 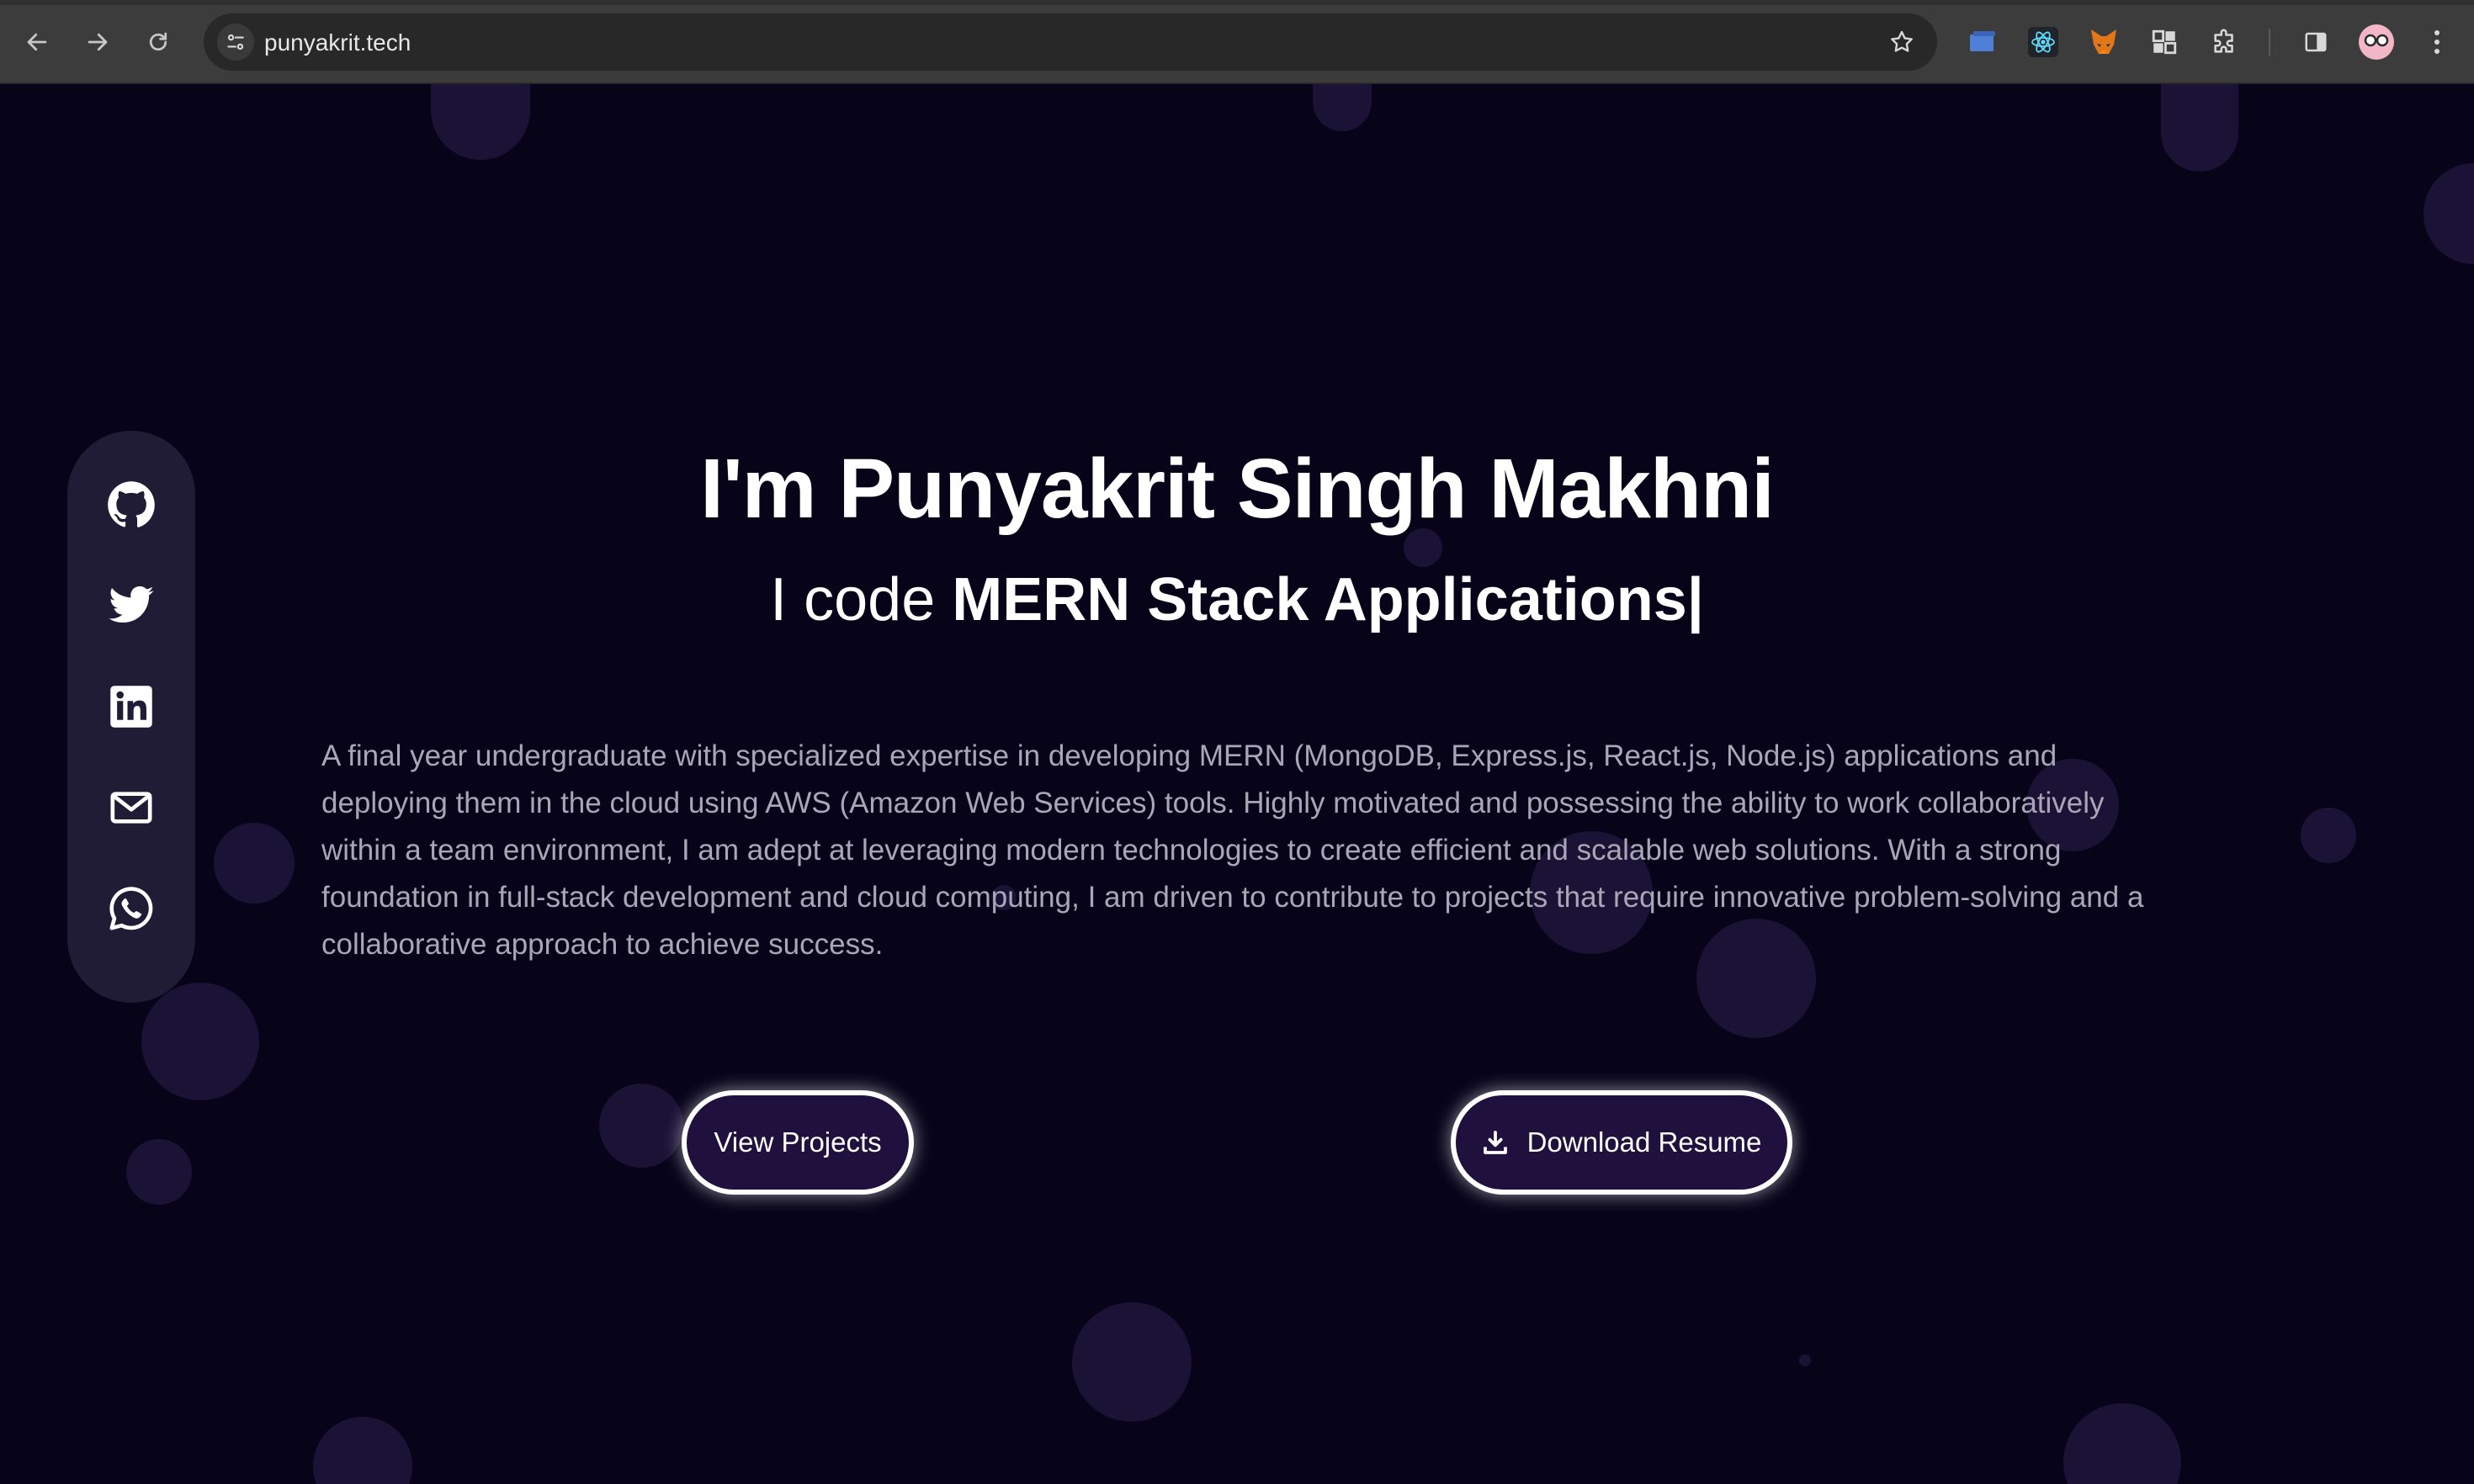 I want to click on arrow-right-icon, so click(x=98, y=42).